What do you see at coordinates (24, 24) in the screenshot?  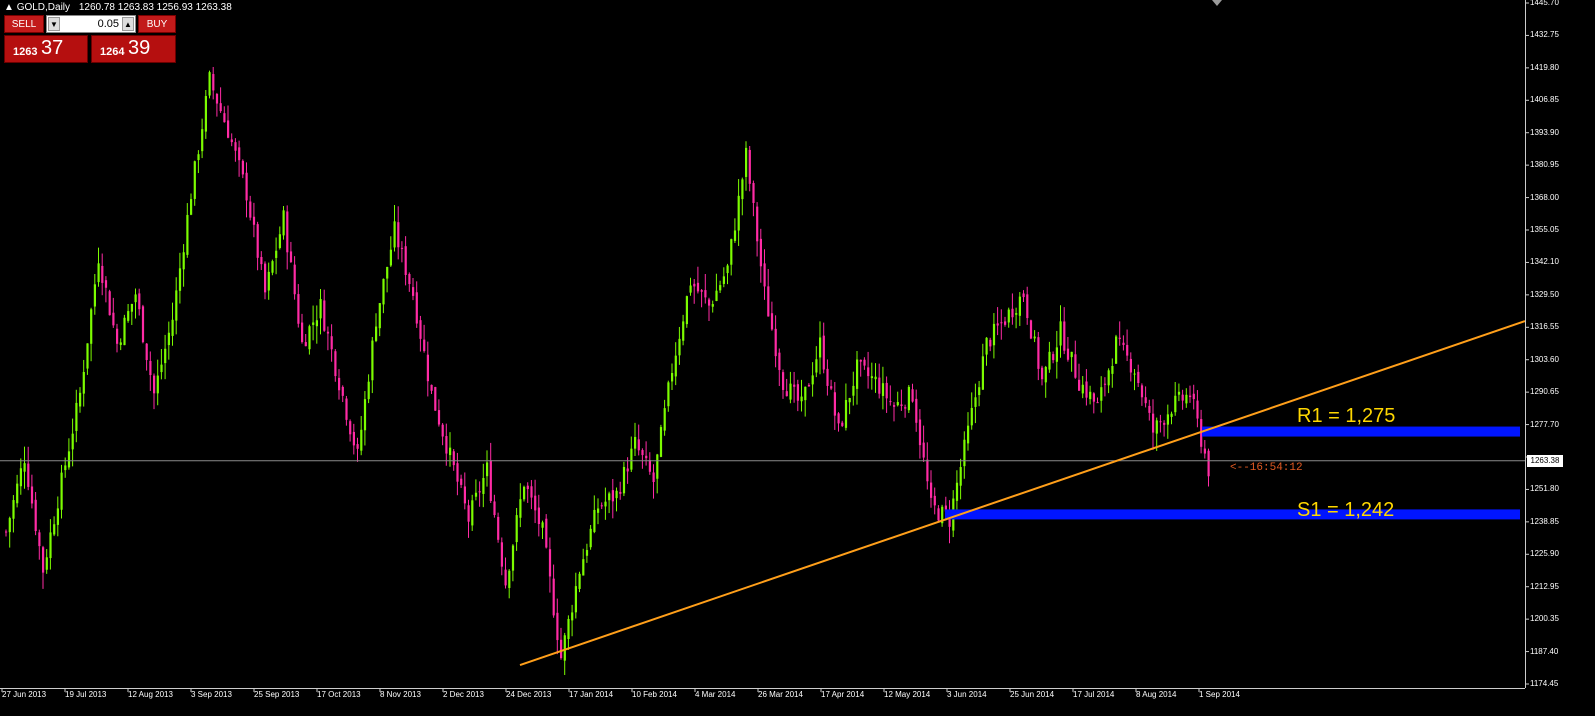 I see `sell-button: SELL` at bounding box center [24, 24].